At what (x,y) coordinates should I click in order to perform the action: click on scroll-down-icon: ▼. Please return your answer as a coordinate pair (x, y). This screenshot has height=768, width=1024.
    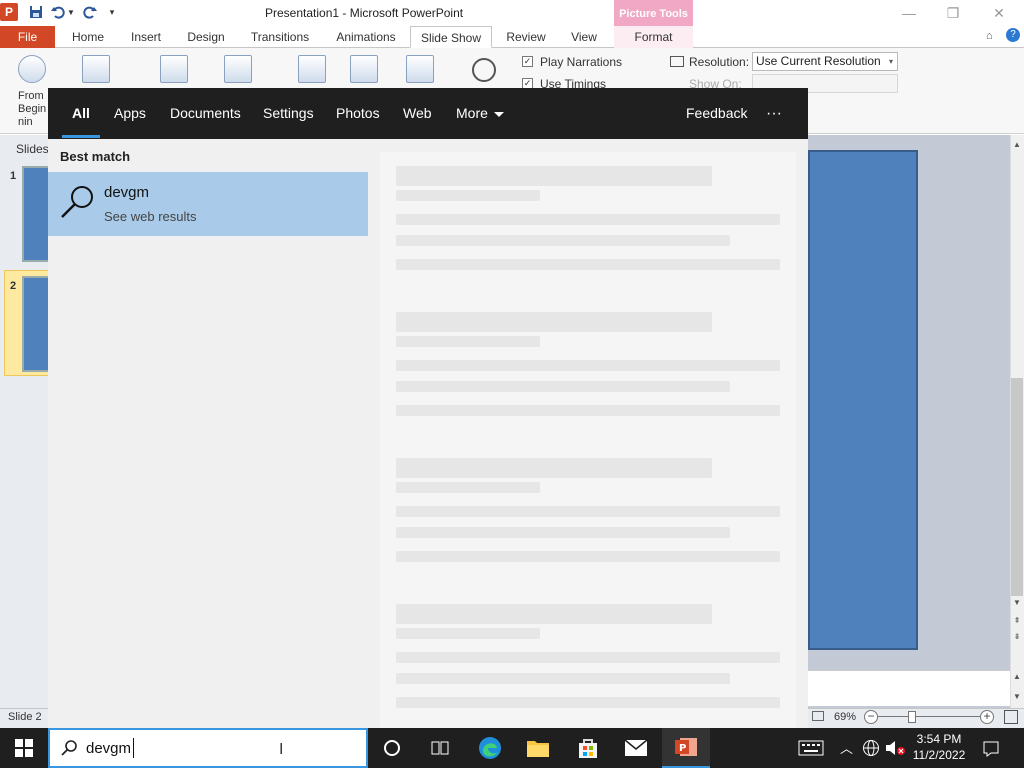
    Looking at the image, I should click on (1017, 602).